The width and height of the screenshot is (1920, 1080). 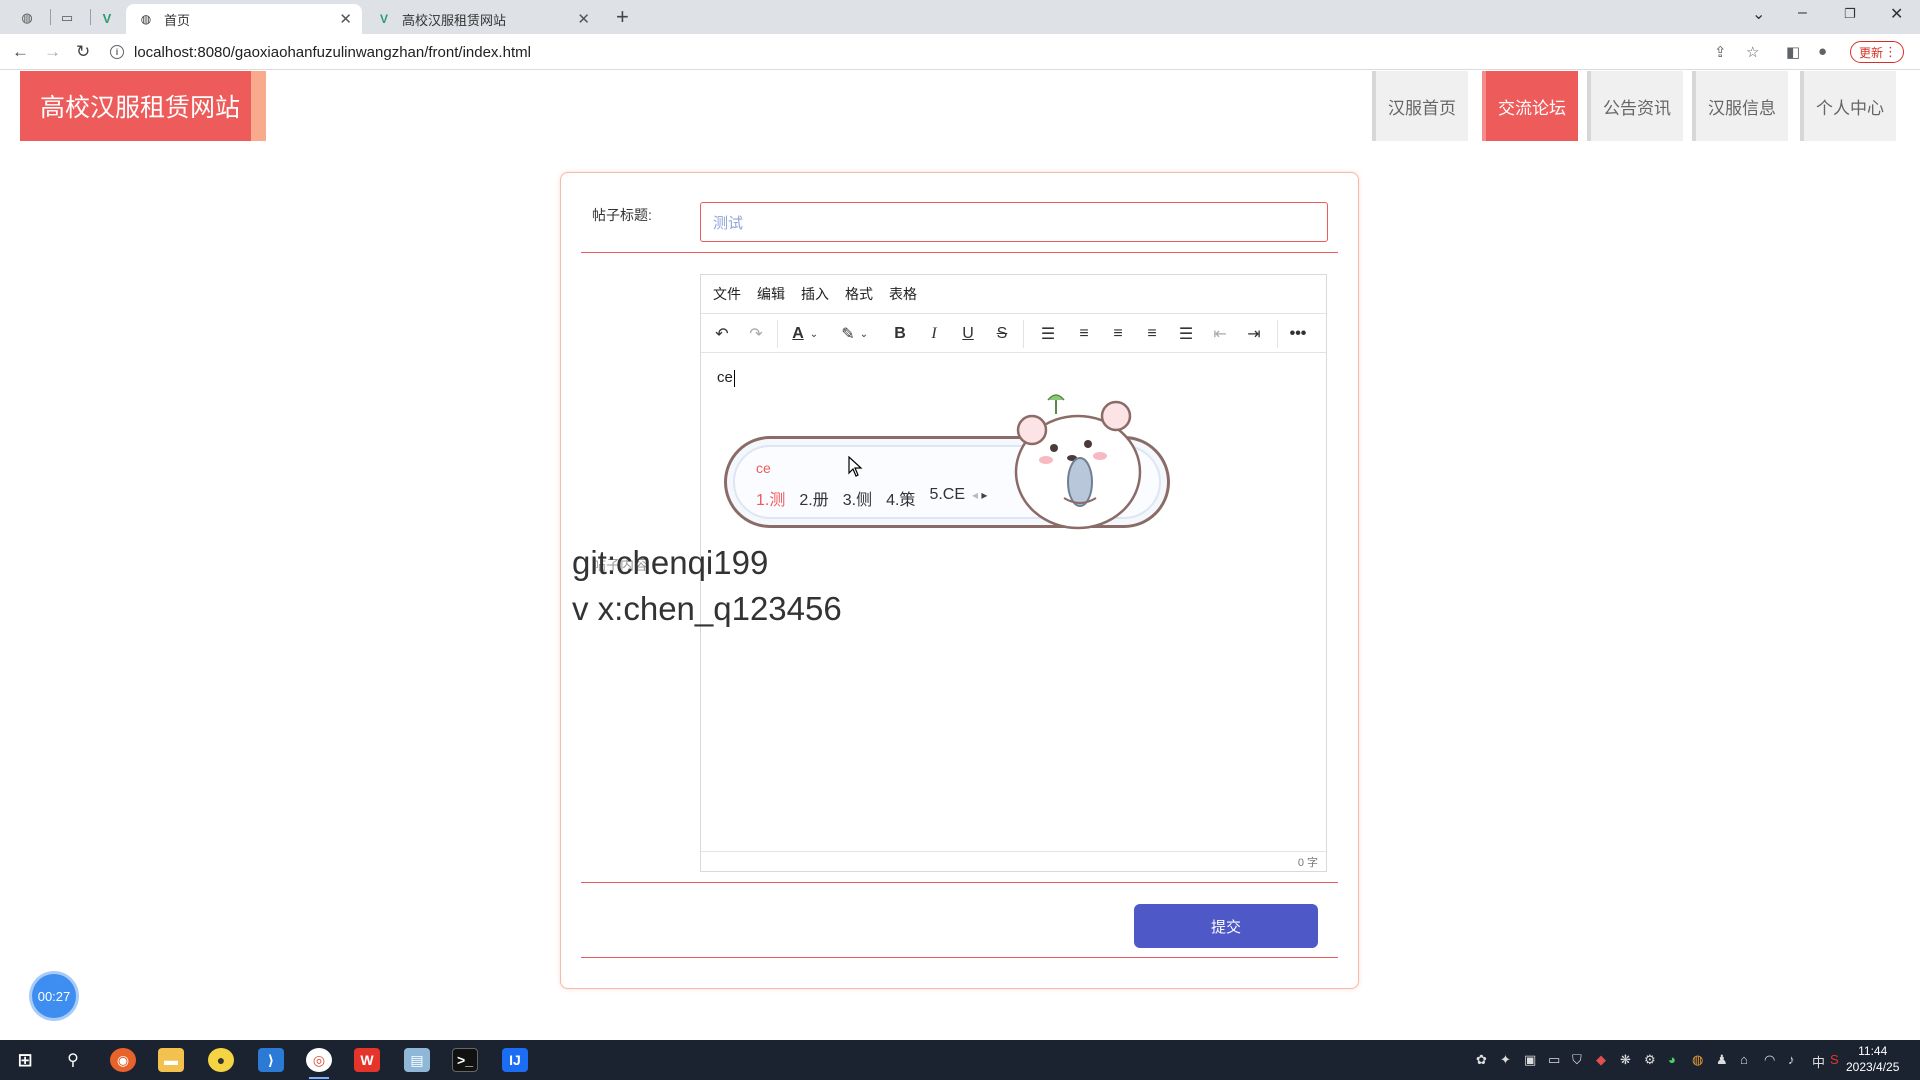 What do you see at coordinates (1625, 1060) in the screenshot?
I see `tray-app-icon: ❋` at bounding box center [1625, 1060].